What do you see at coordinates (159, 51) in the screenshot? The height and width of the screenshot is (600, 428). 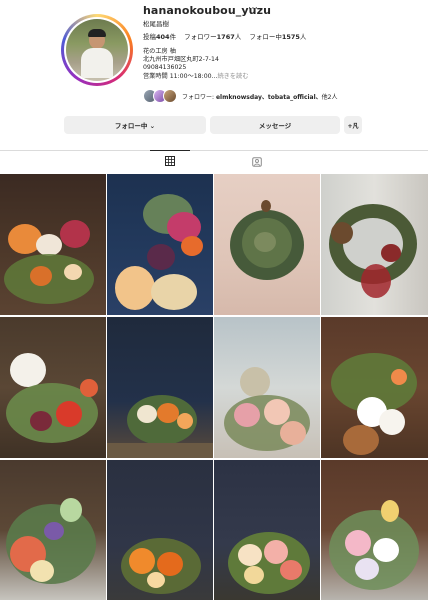 I see `bio-line: 花の工房 柚` at bounding box center [159, 51].